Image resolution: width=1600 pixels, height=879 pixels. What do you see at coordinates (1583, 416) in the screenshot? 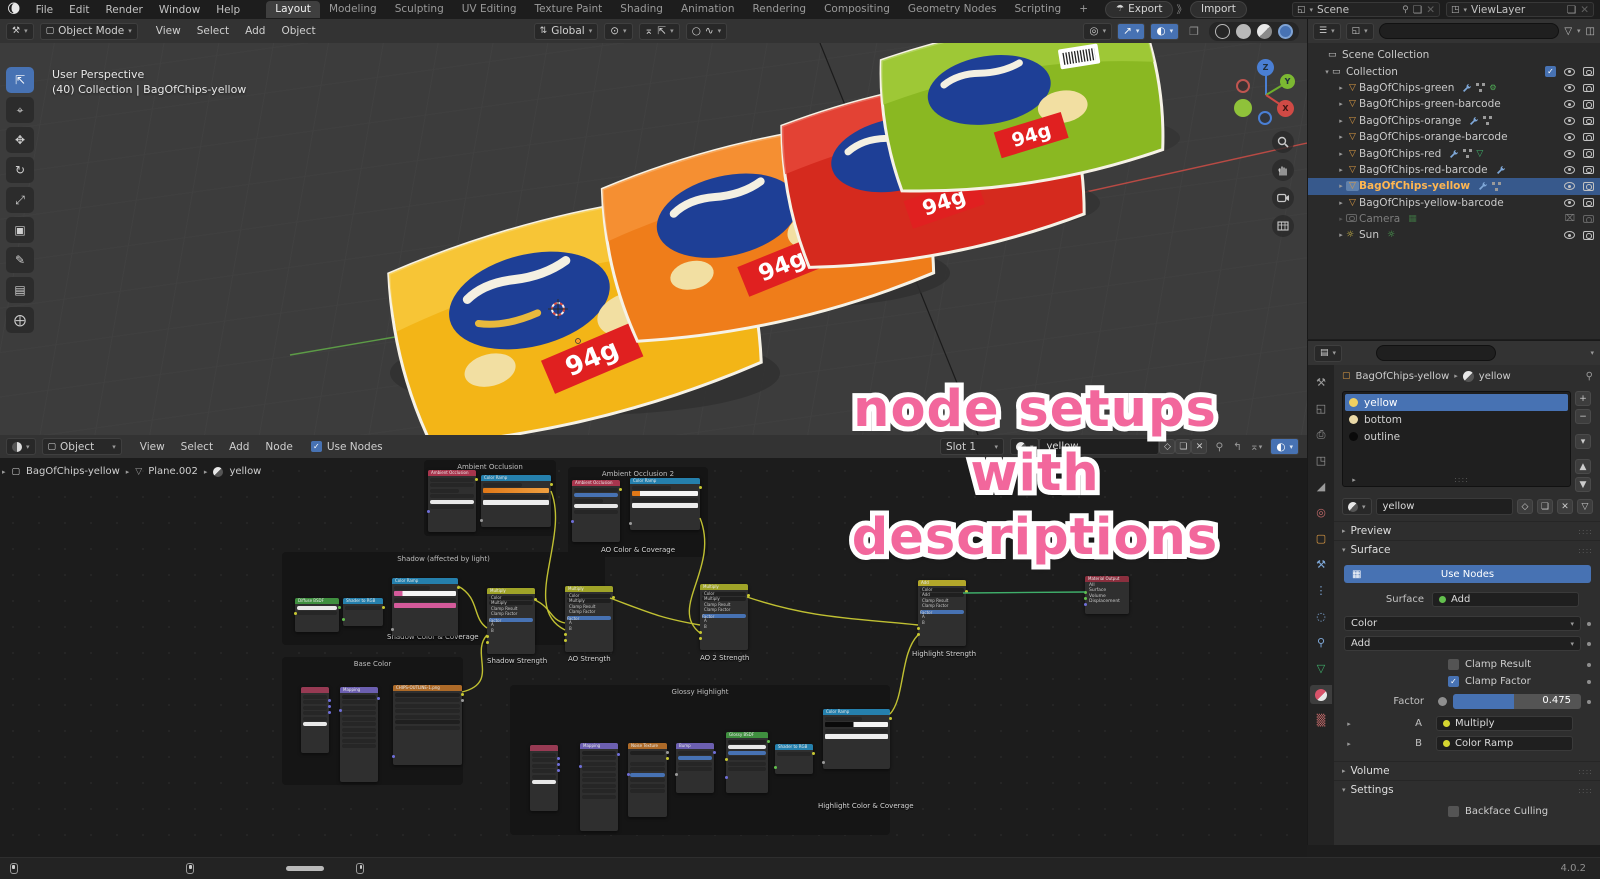
I see `remove-slot-button: −` at bounding box center [1583, 416].